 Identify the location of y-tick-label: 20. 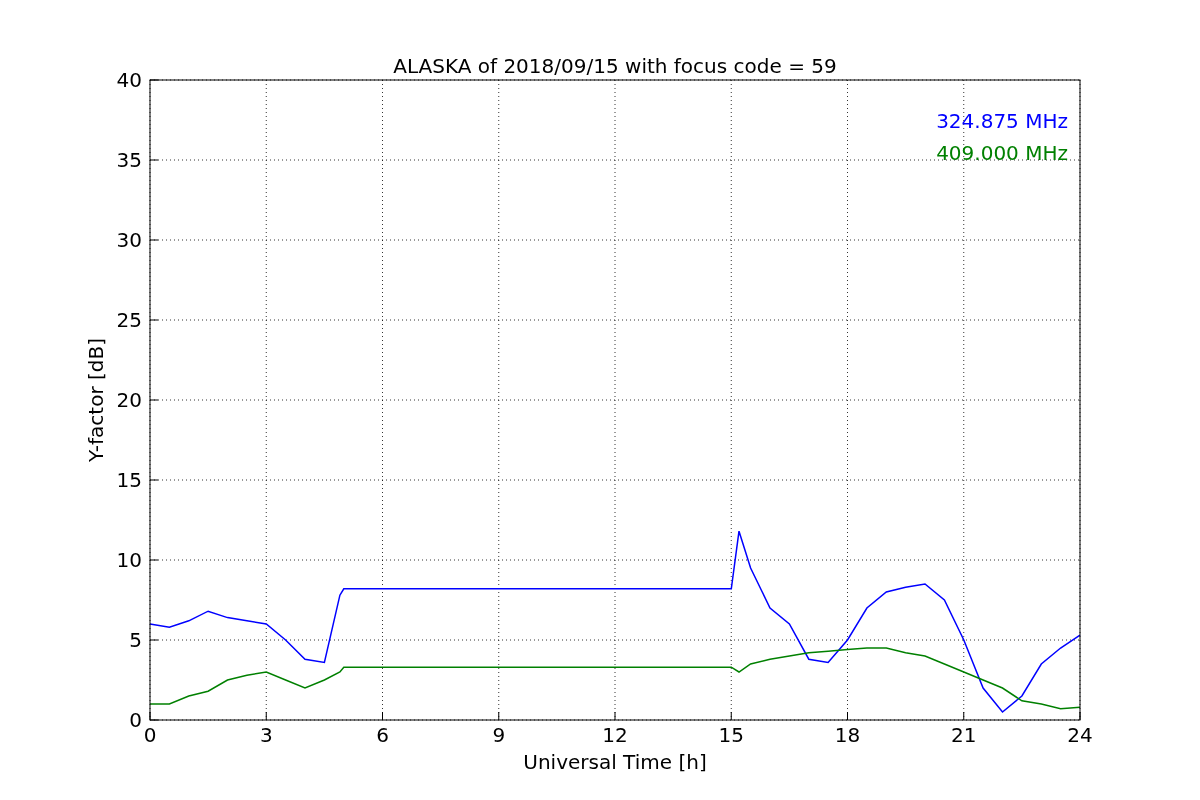
(129, 400).